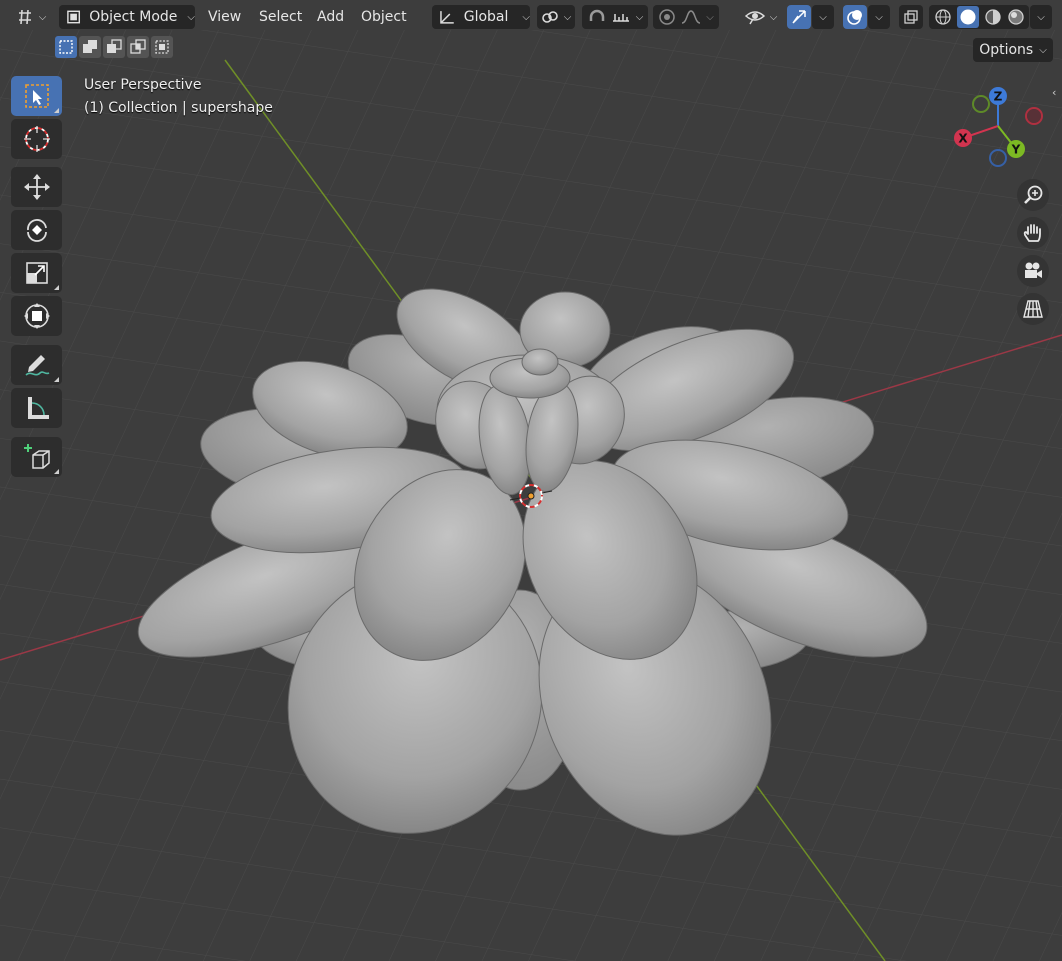 The height and width of the screenshot is (961, 1062). I want to click on measure-icon, so click(38, 408).